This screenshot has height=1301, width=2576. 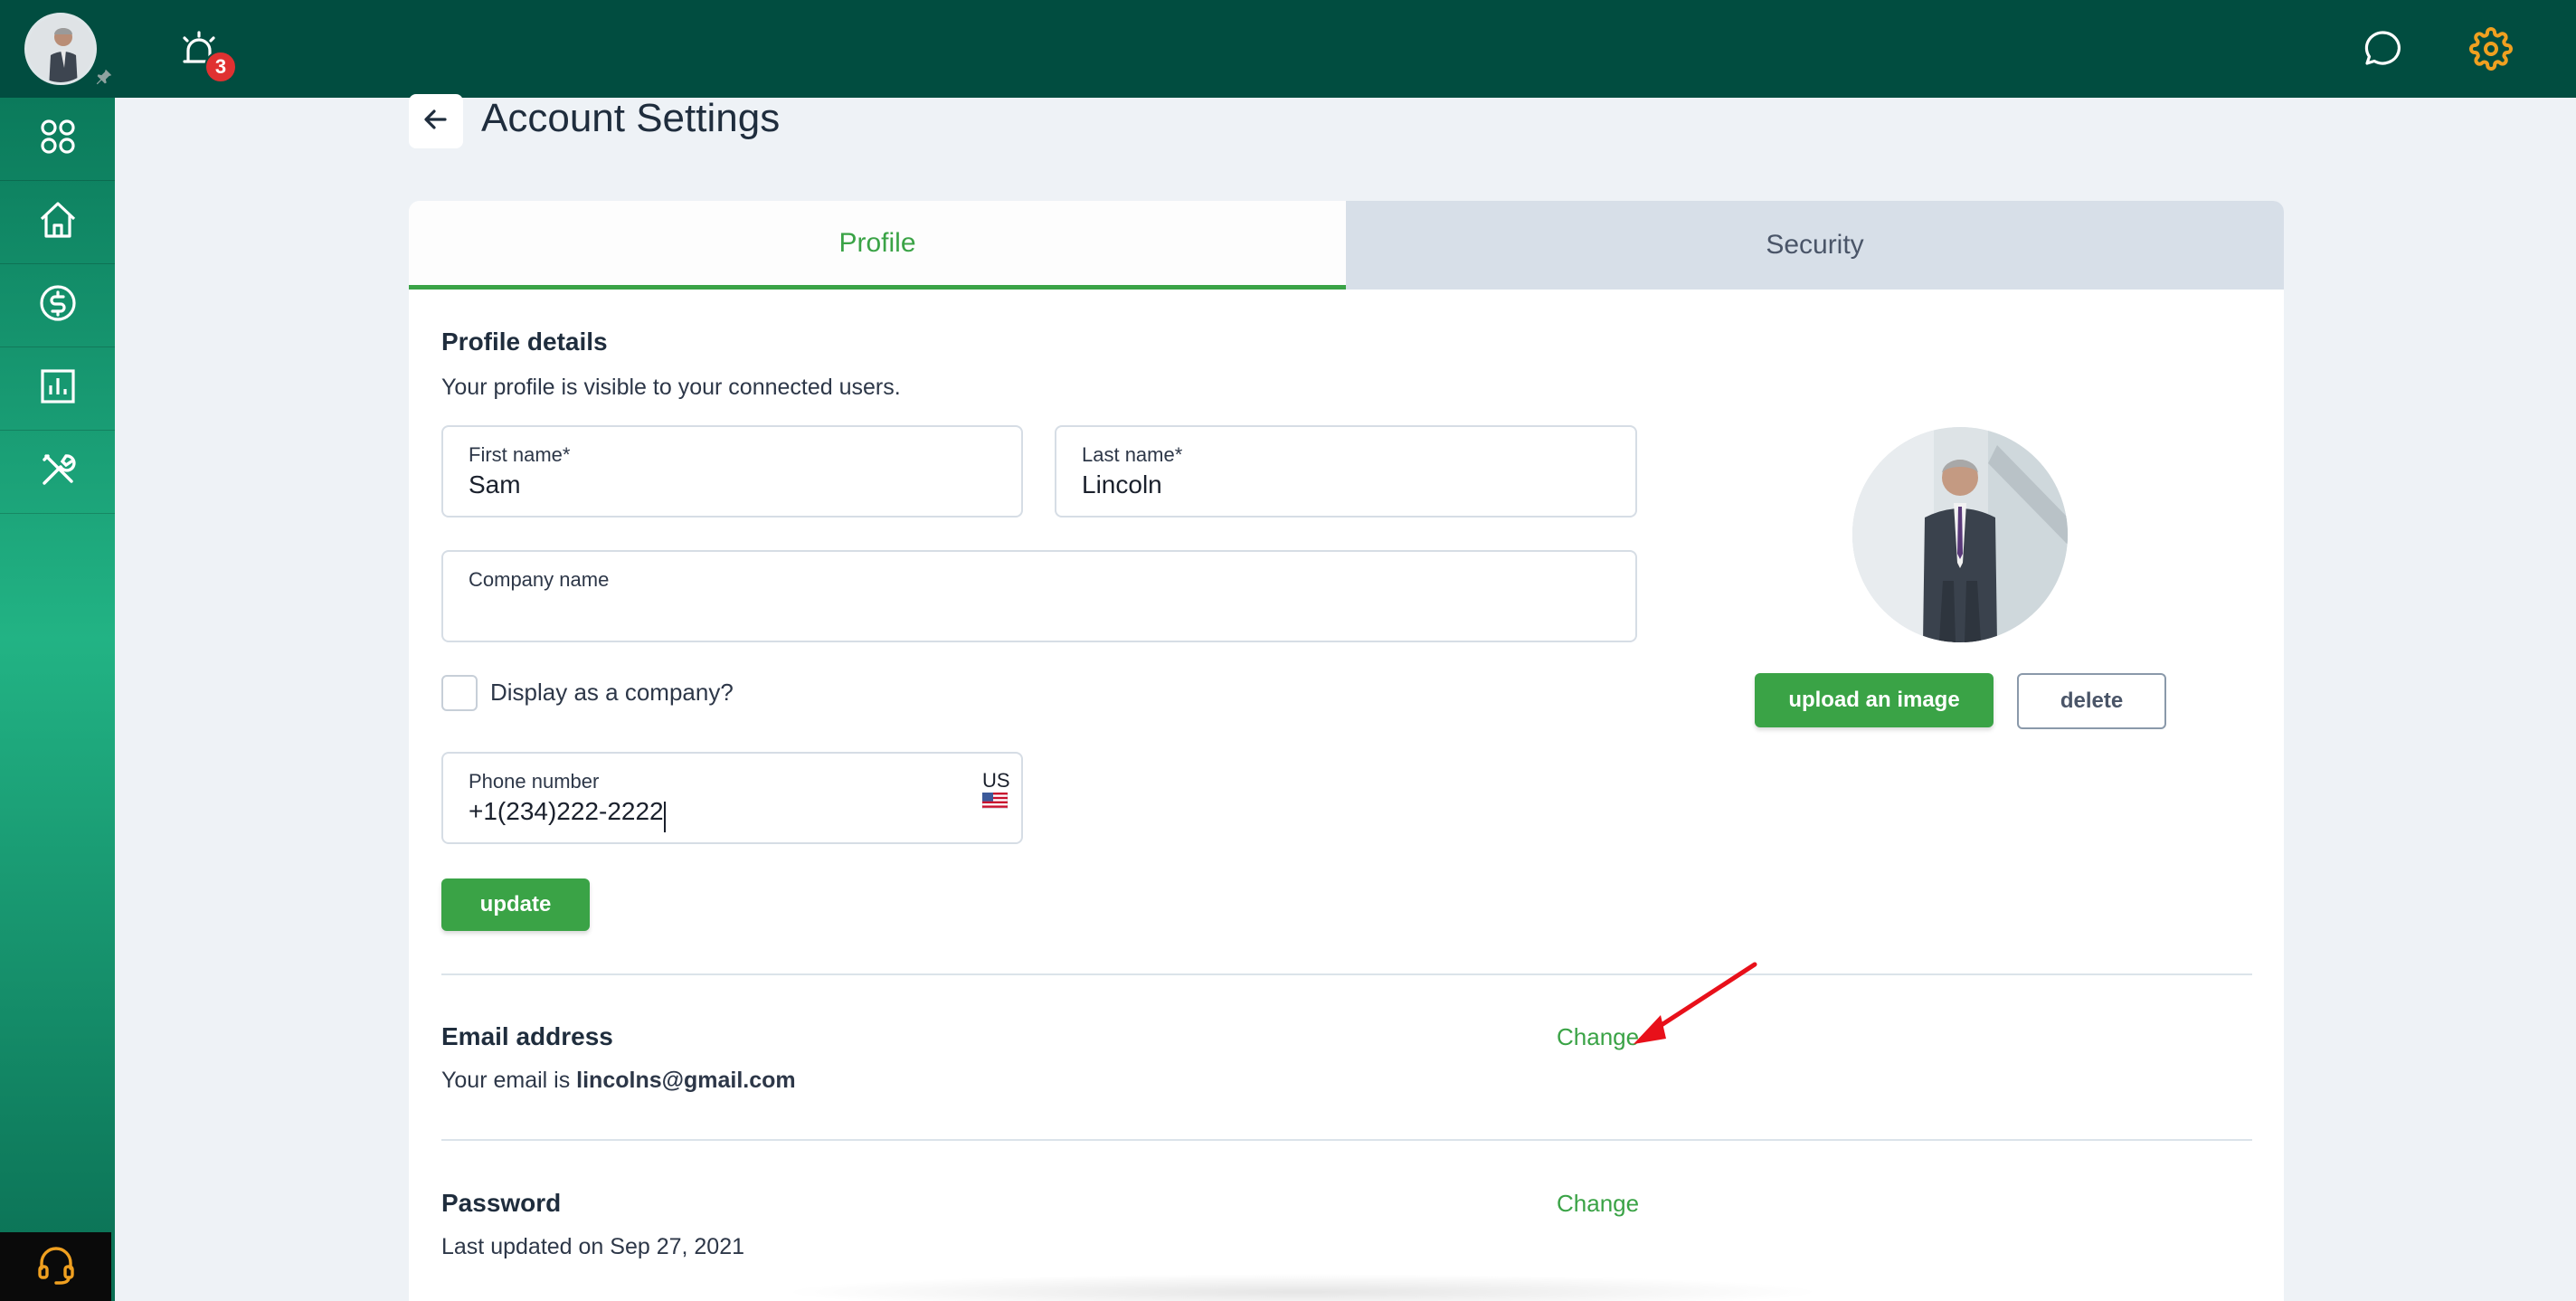 I want to click on chat-icon, so click(x=2382, y=51).